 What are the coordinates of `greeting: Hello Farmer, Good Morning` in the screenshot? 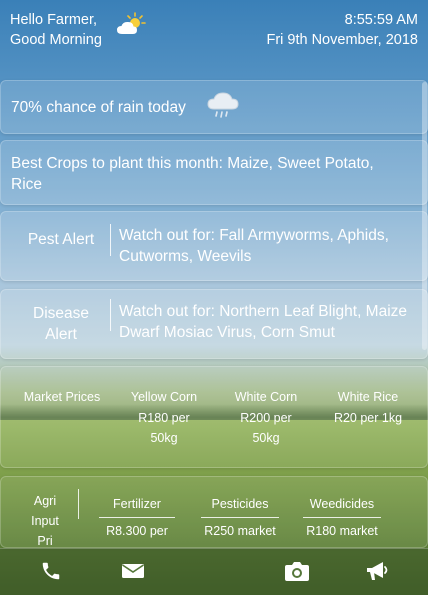 It's located at (56, 30).